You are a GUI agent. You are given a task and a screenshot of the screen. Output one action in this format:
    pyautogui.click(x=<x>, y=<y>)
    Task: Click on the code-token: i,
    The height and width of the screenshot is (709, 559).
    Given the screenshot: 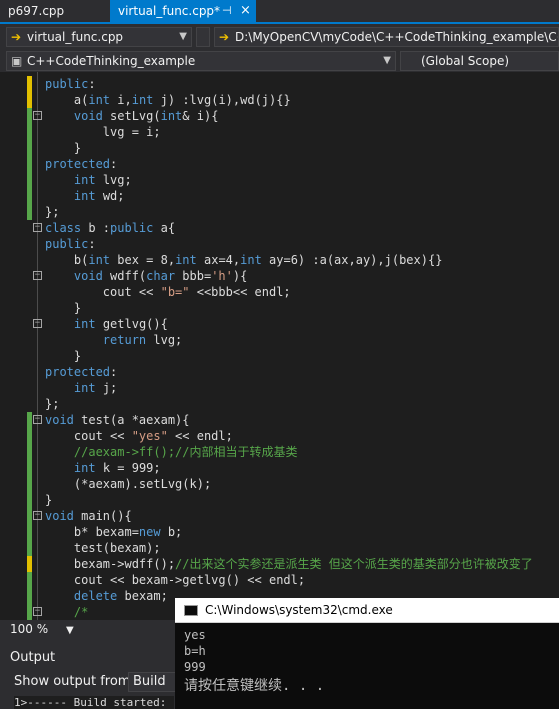 What is the action you would take?
    pyautogui.click(x=121, y=100)
    